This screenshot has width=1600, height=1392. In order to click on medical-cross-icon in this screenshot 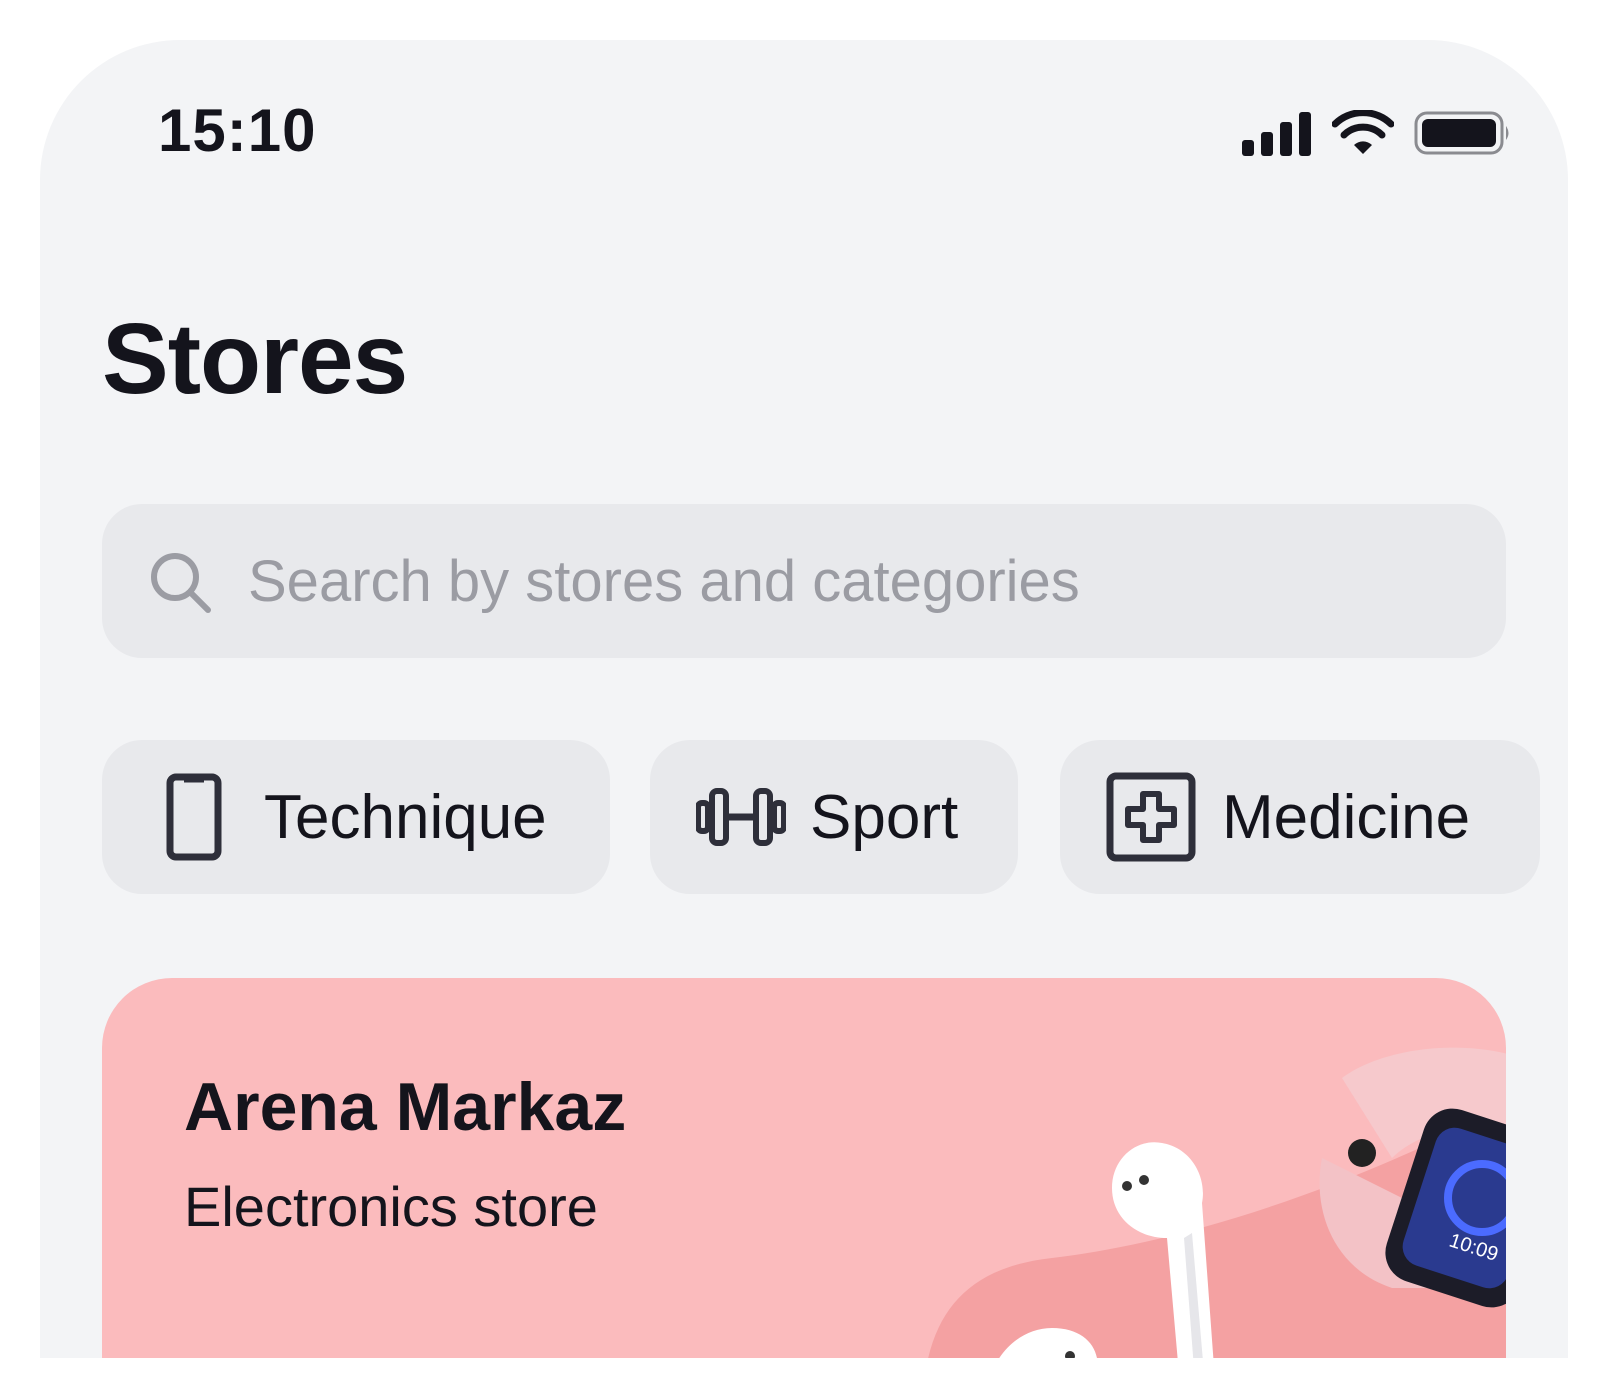, I will do `click(1151, 817)`.